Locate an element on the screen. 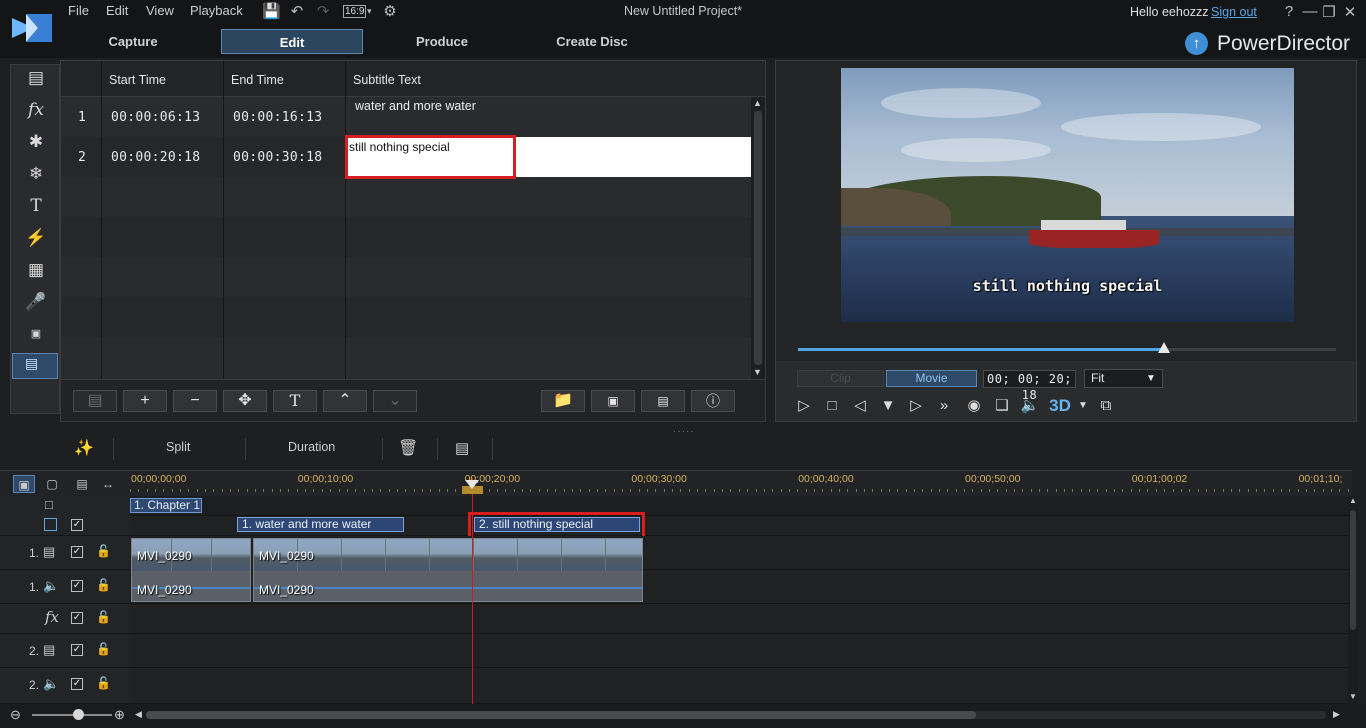 The width and height of the screenshot is (1366, 728). sign-out-link: Sign out is located at coordinates (1234, 12).